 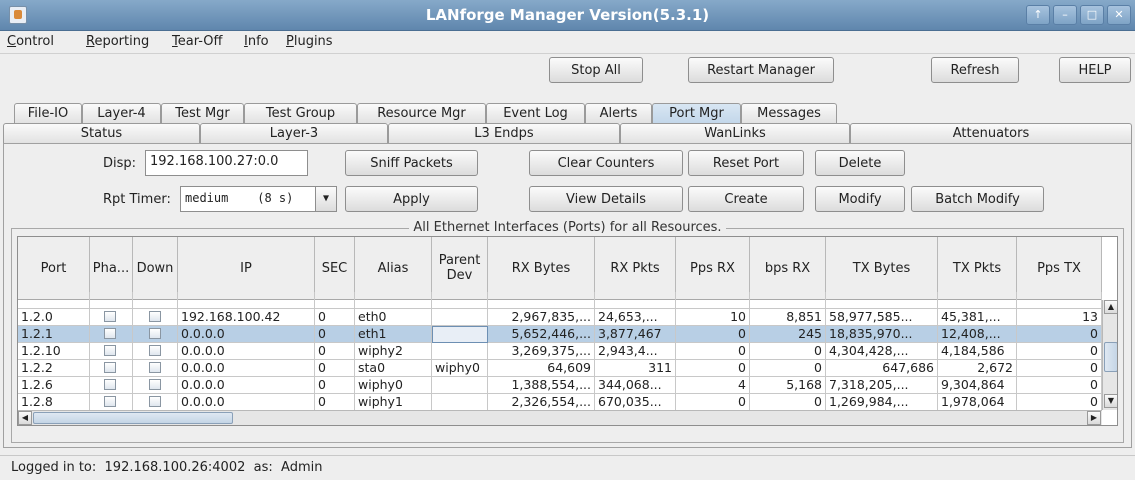 What do you see at coordinates (1094, 418) in the screenshot?
I see `scroll-right-icon: ▶` at bounding box center [1094, 418].